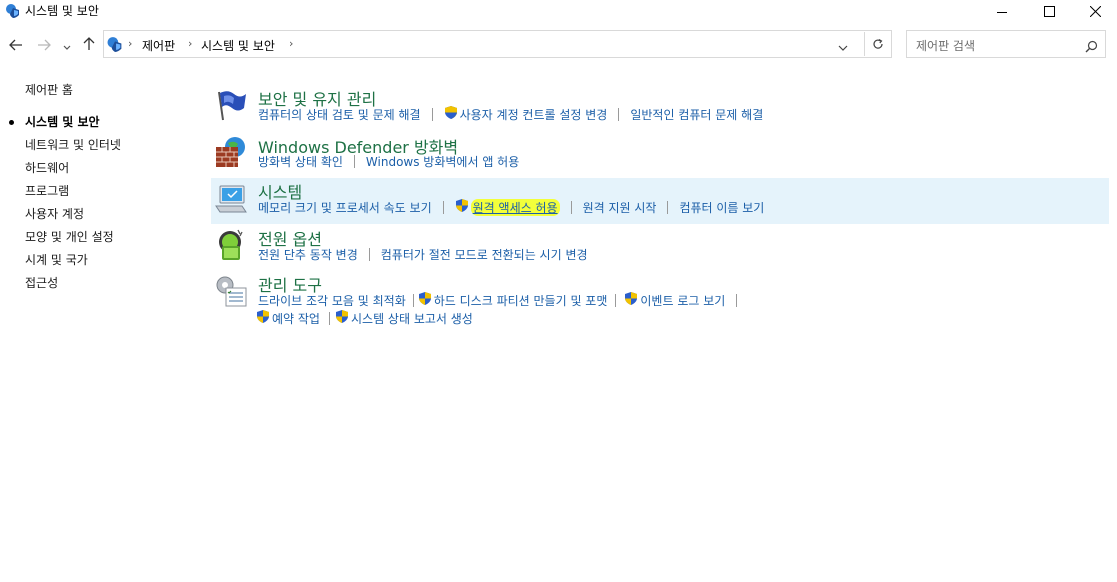 This screenshot has height=582, width=1117. I want to click on address-dropdown-button, so click(843, 45).